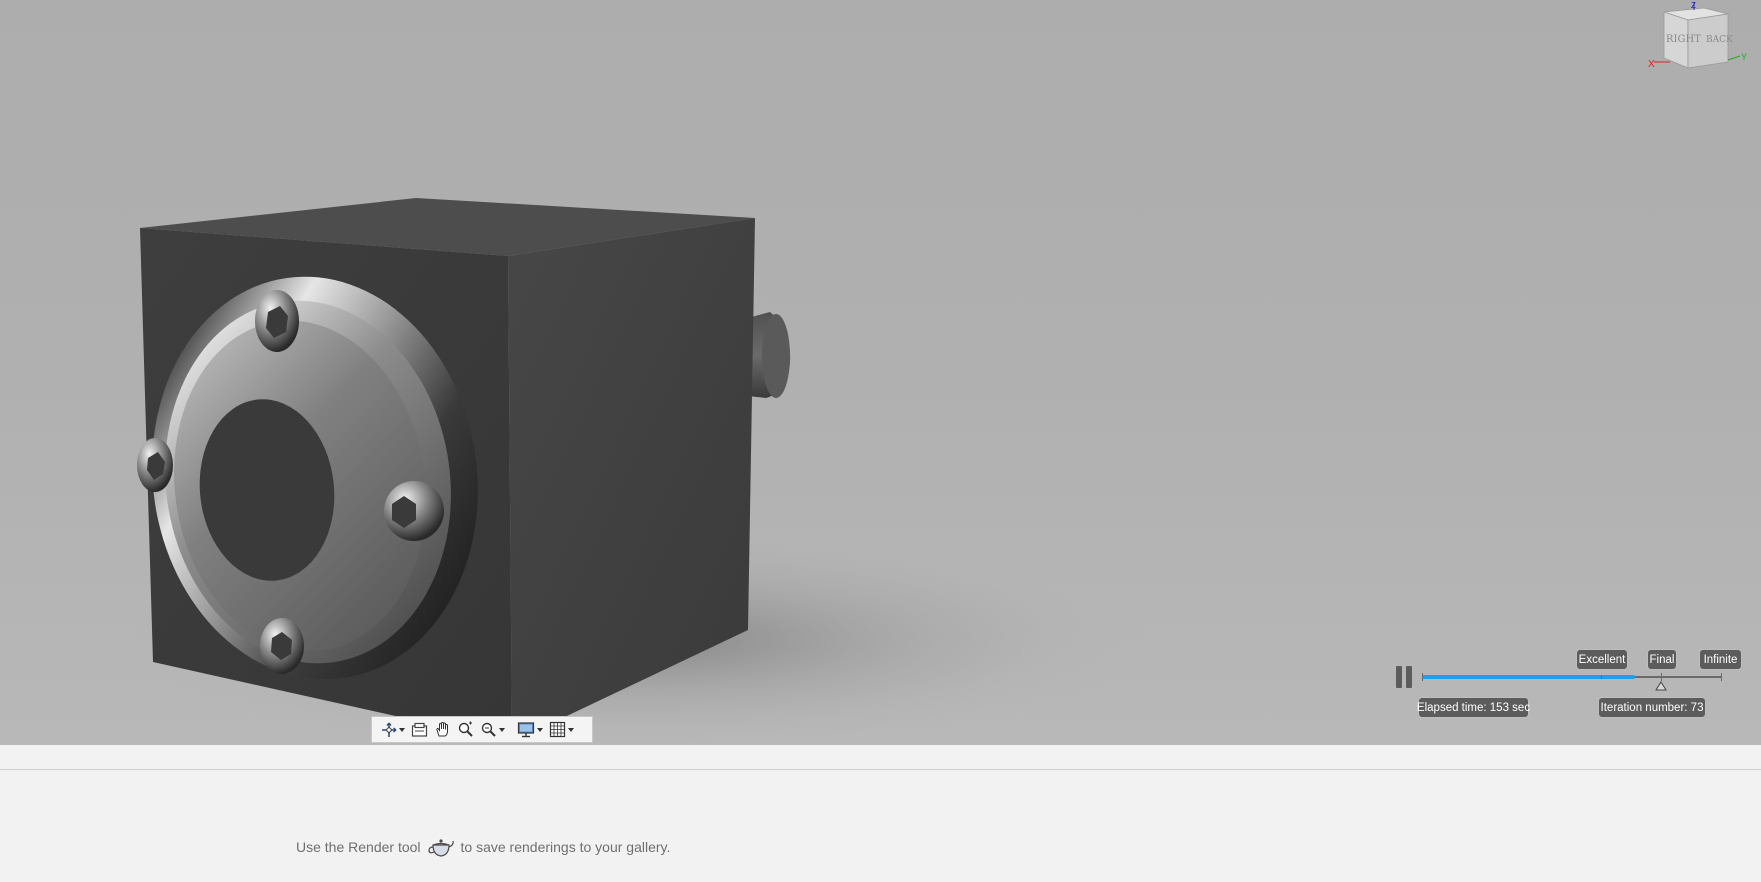 This screenshot has width=1761, height=882. I want to click on quality-slider-handle, so click(1661, 686).